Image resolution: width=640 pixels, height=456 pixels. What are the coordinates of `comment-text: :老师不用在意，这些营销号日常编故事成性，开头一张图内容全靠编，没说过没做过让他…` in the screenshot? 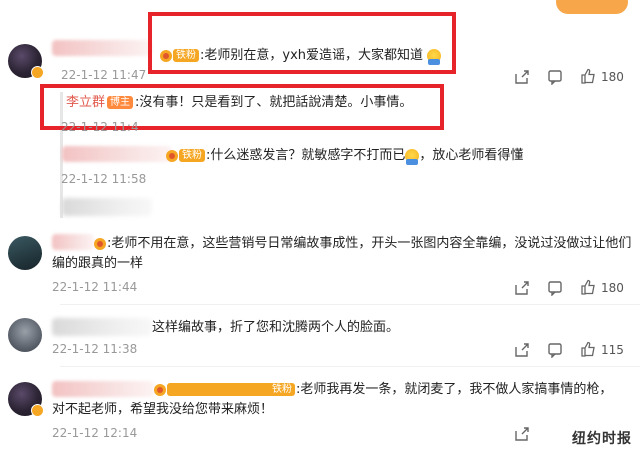 It's located at (342, 253).